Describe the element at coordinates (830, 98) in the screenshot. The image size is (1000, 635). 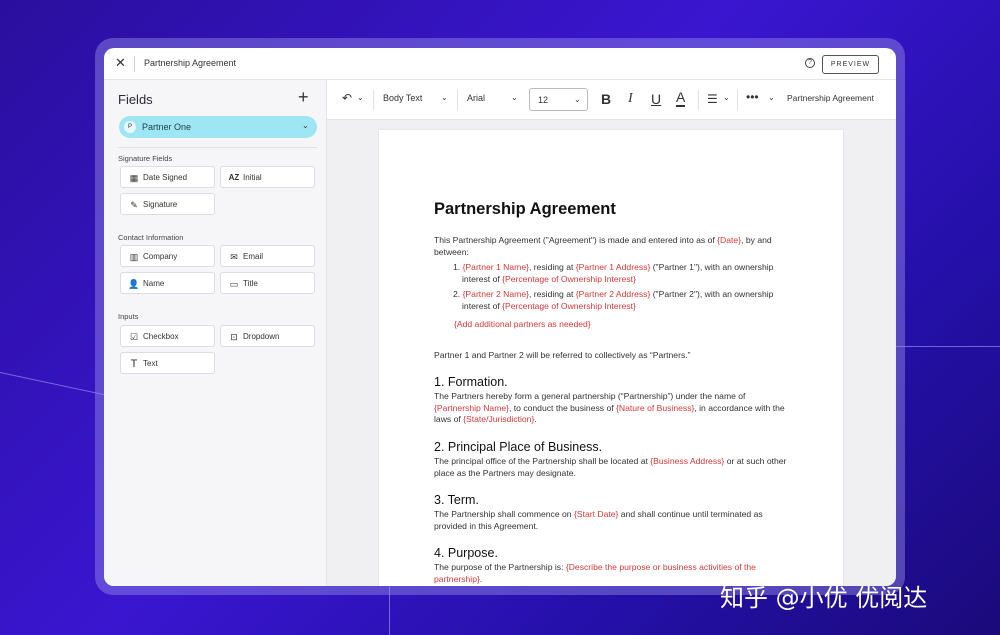
I see `toolbar-doc-name: Partnership Agreement` at that location.